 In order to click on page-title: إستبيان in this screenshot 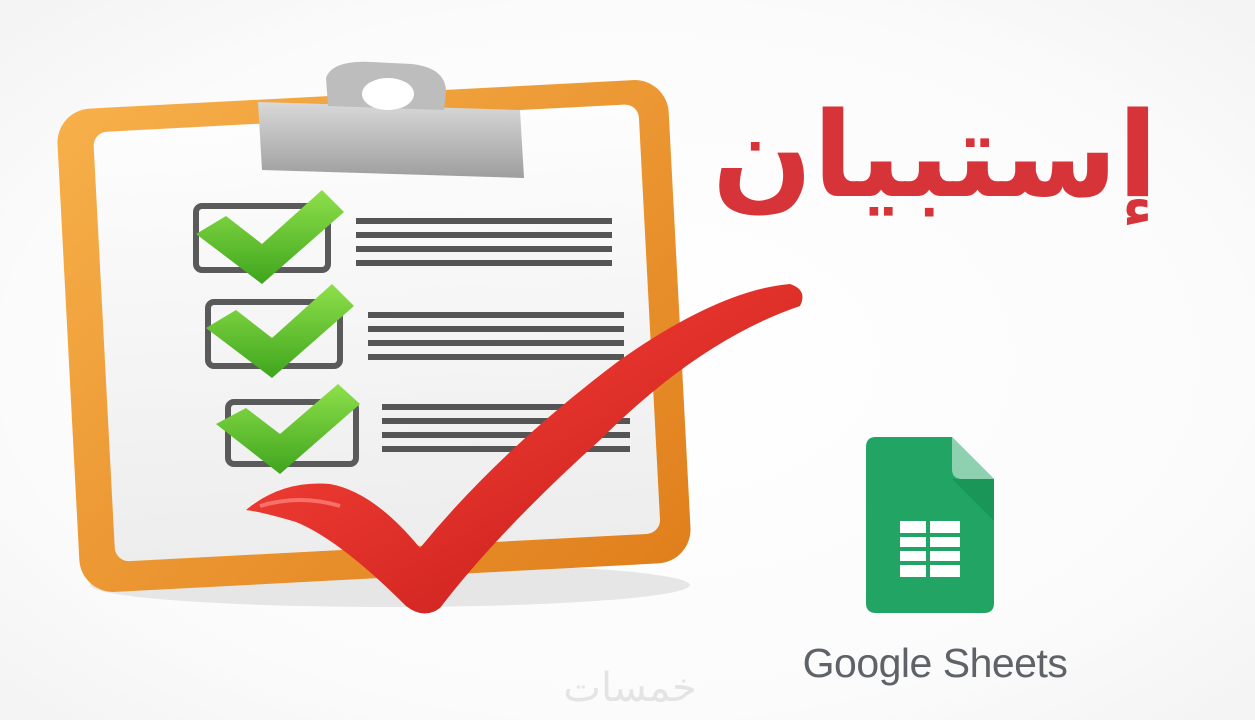, I will do `click(934, 155)`.